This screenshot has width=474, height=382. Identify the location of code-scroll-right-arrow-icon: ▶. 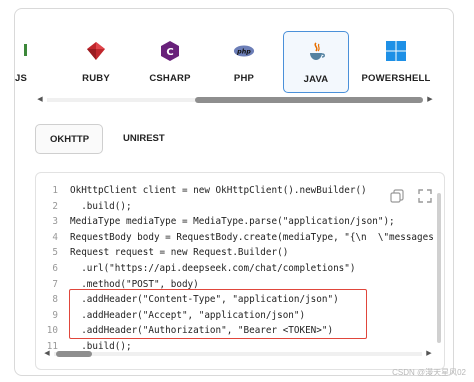
(429, 354).